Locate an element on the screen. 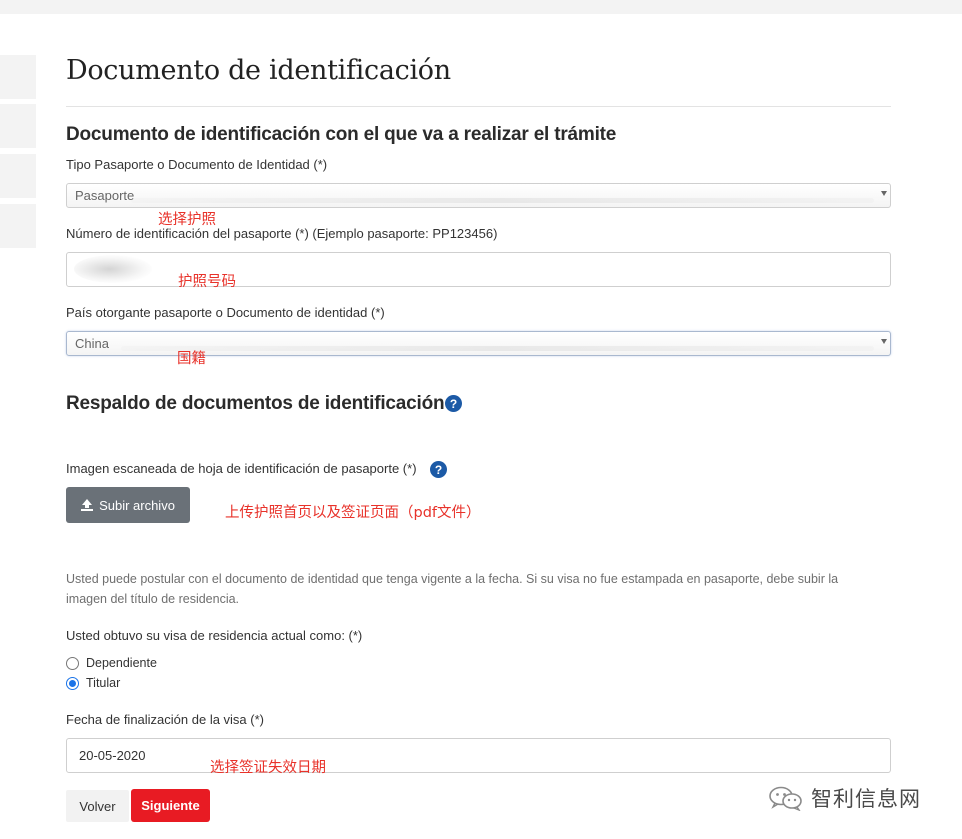 The width and height of the screenshot is (962, 839). visa-end-date-value: 20-05-2020 is located at coordinates (112, 755).